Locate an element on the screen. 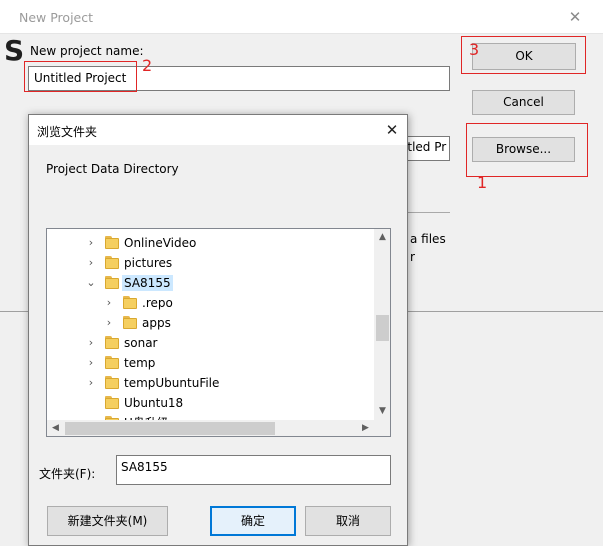  tree-item: › tempUbuntuFile is located at coordinates (210, 383).